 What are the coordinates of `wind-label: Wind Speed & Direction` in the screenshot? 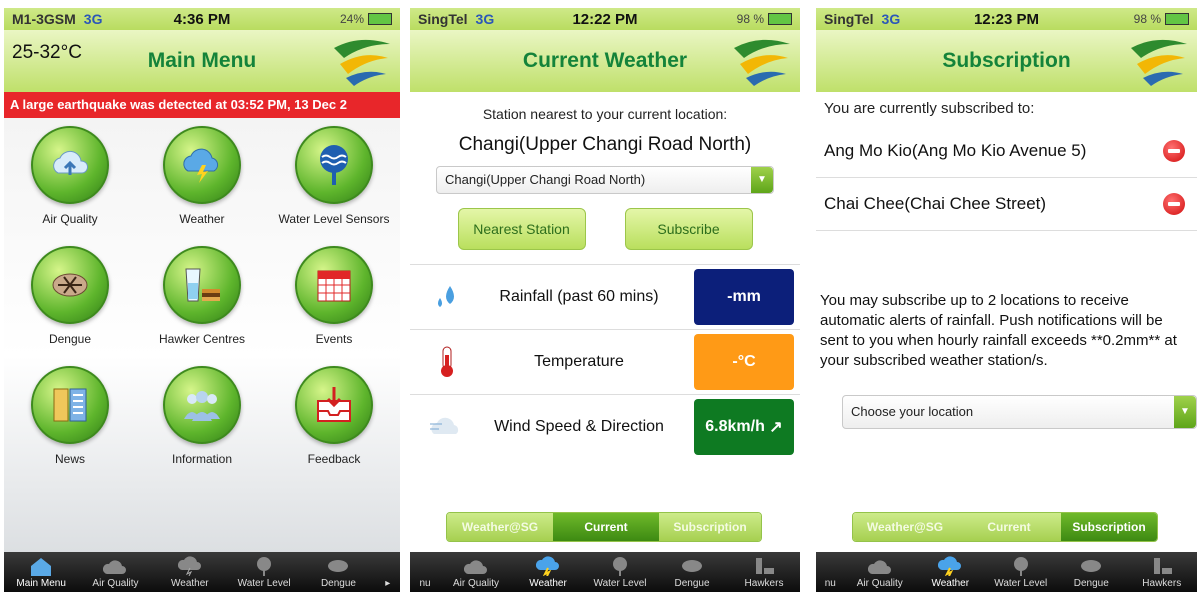 It's located at (579, 426).